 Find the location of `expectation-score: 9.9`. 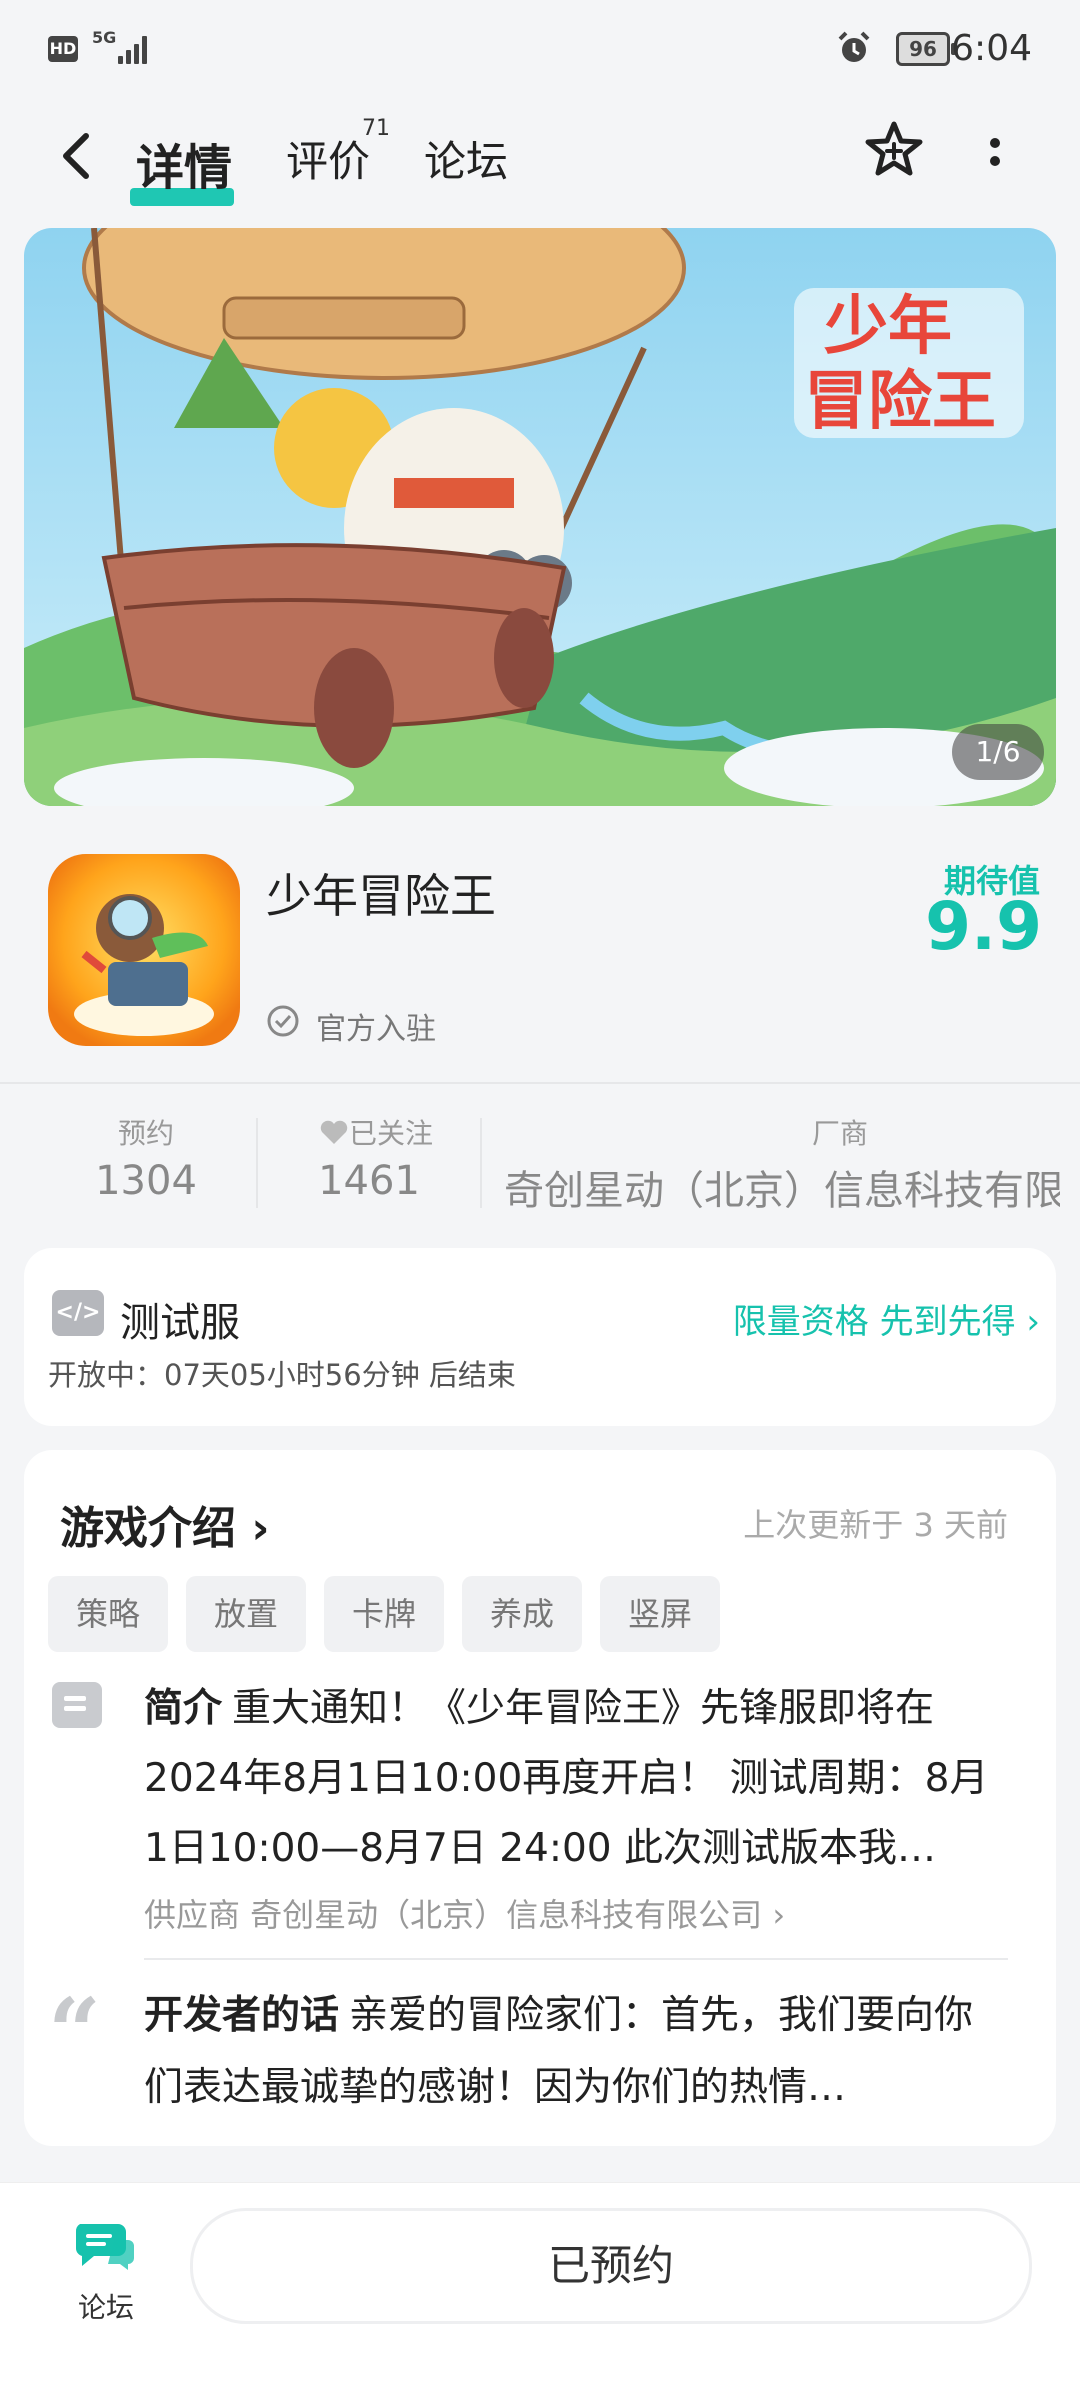

expectation-score: 9.9 is located at coordinates (983, 926).